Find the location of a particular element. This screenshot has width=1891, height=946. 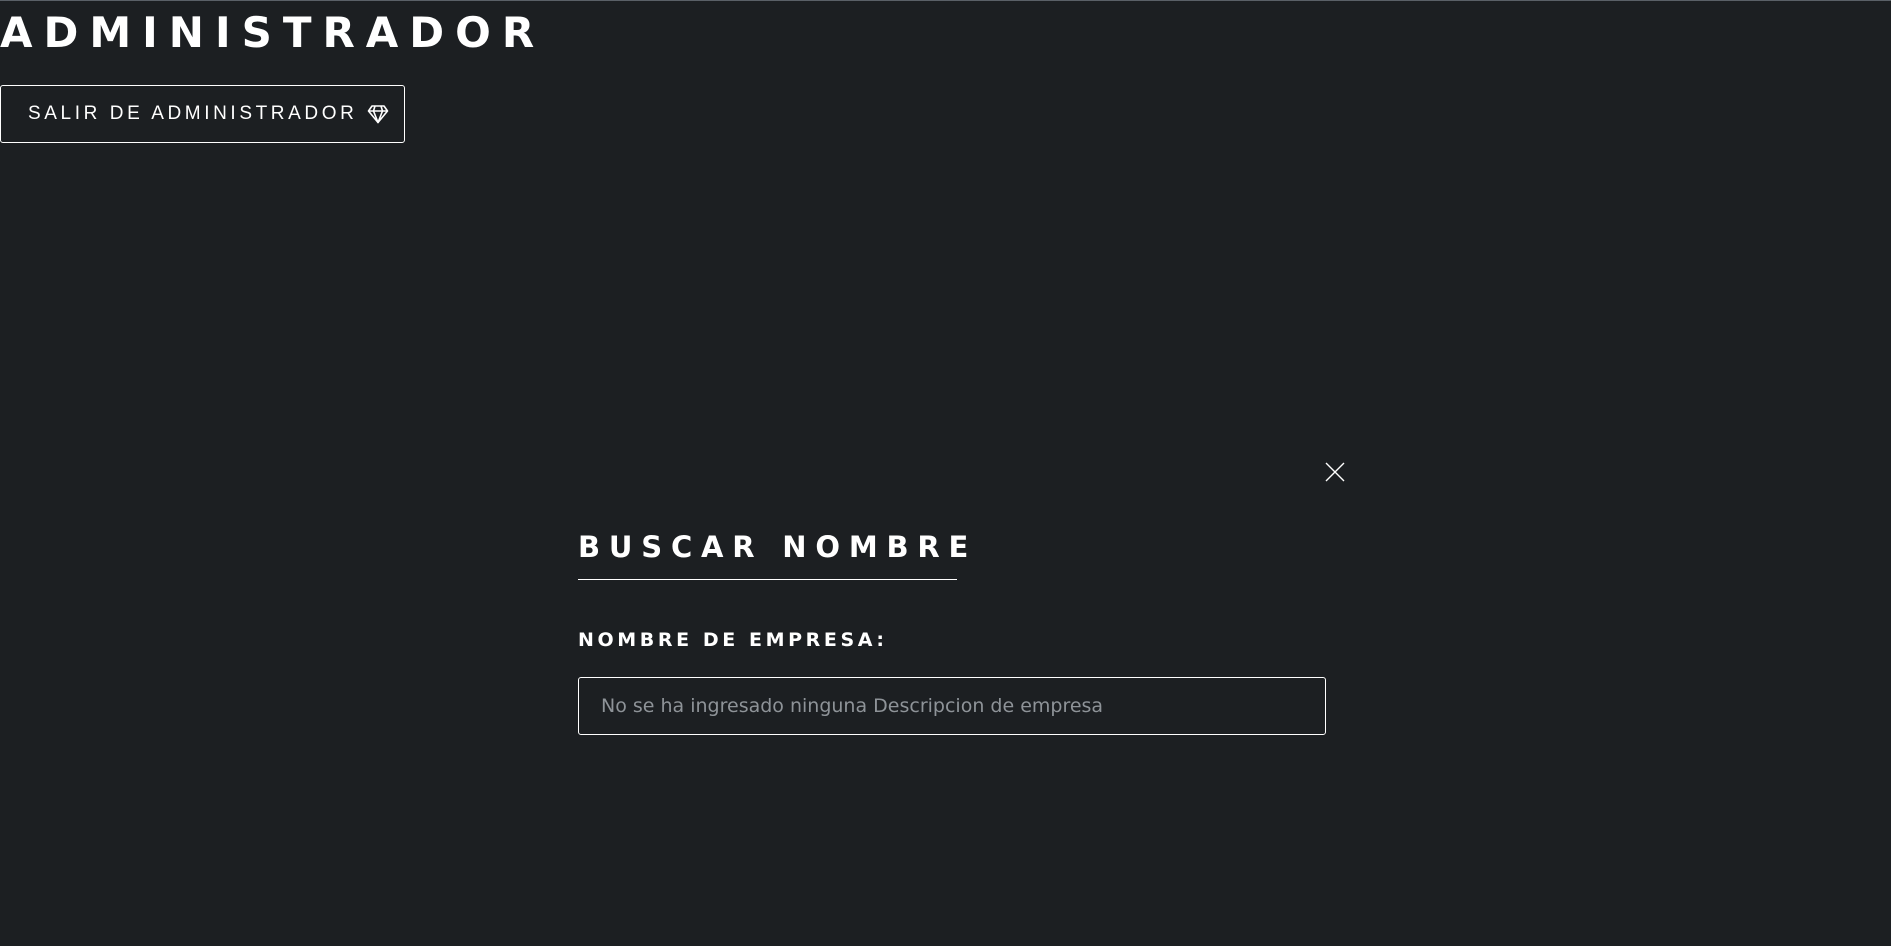

close-icon is located at coordinates (1335, 472).